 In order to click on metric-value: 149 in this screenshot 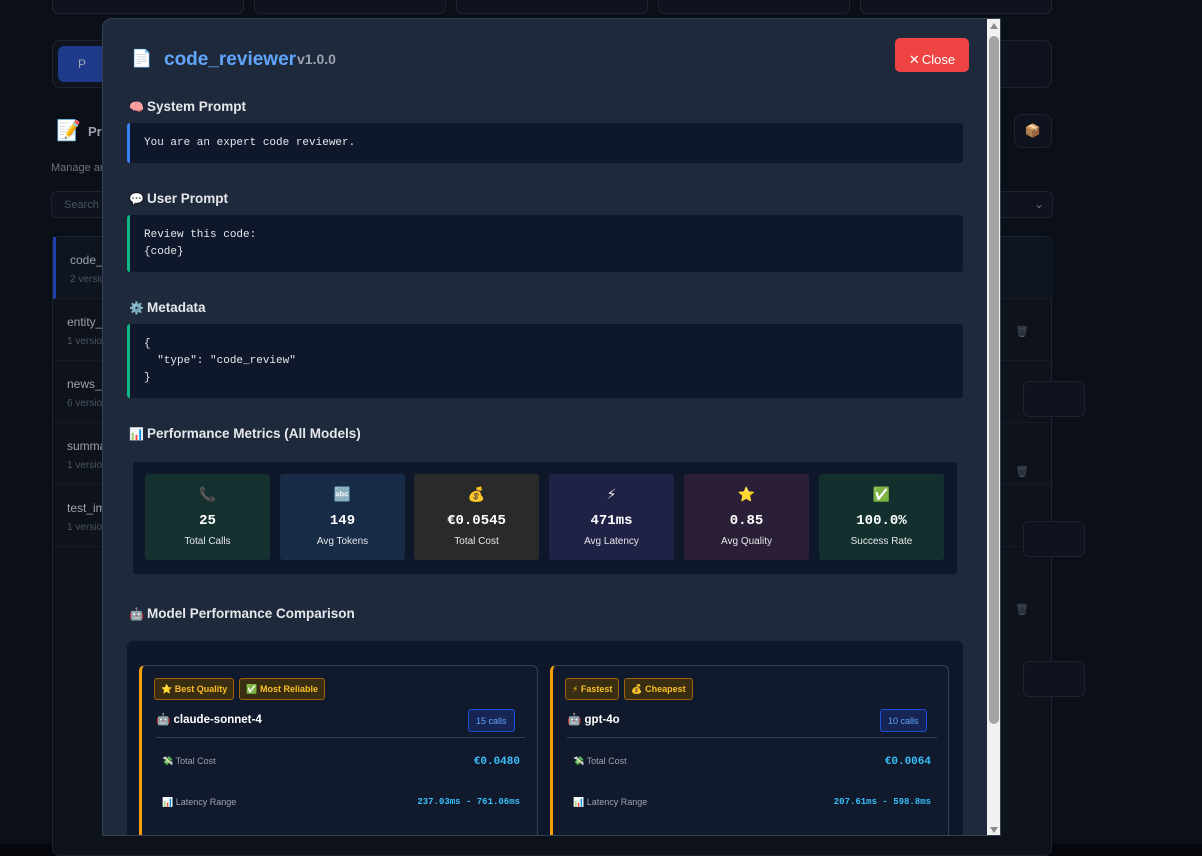, I will do `click(342, 521)`.